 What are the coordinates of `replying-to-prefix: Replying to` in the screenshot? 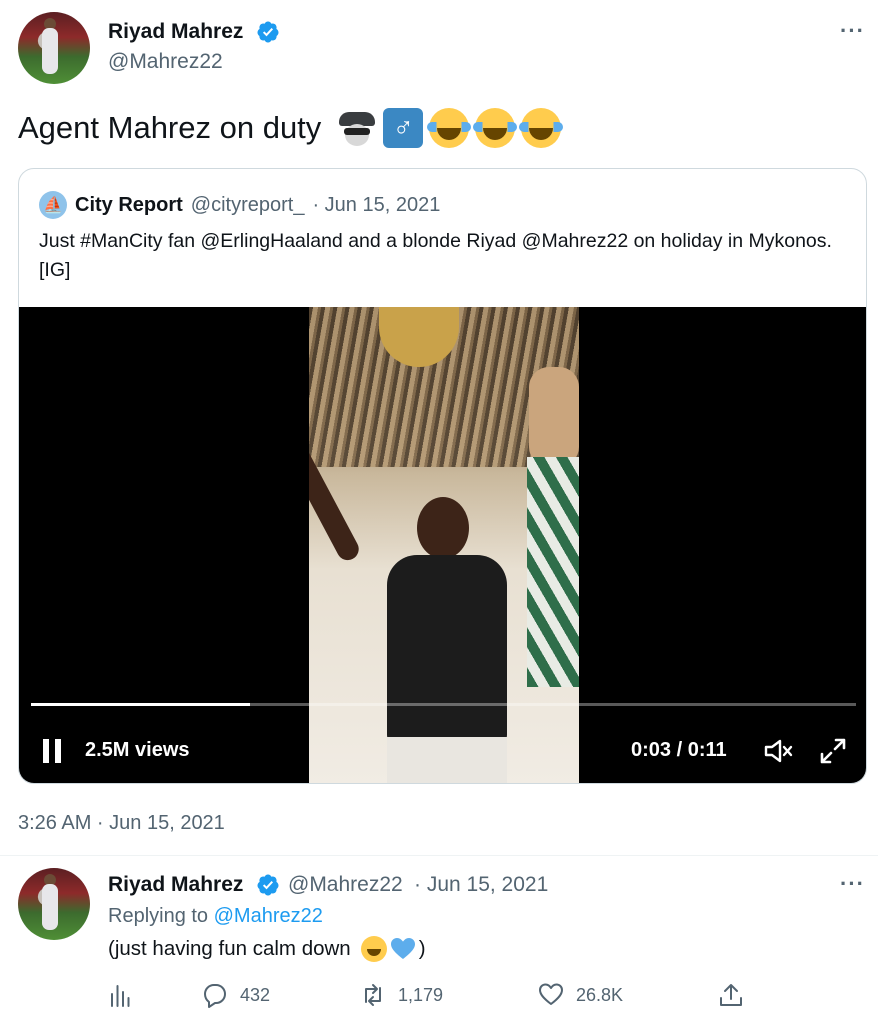 It's located at (158, 916).